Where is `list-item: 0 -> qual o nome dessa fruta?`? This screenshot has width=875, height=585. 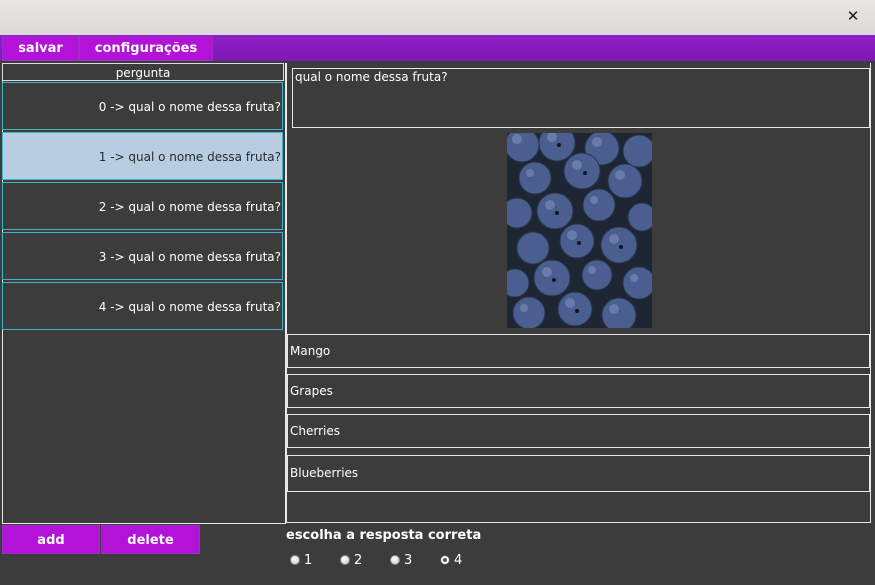 list-item: 0 -> qual o nome dessa fruta? is located at coordinates (142, 106).